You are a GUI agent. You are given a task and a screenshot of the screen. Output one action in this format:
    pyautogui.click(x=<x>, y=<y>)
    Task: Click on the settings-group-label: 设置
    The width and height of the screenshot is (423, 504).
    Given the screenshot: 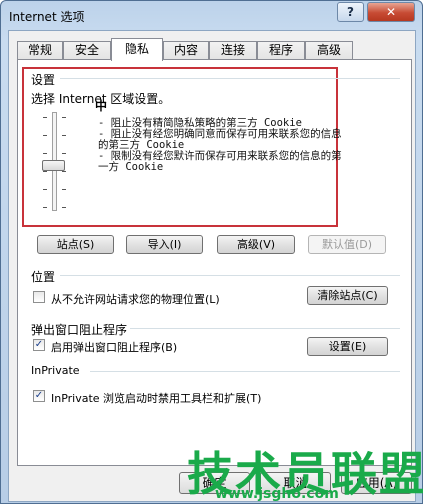 What is the action you would take?
    pyautogui.click(x=43, y=80)
    